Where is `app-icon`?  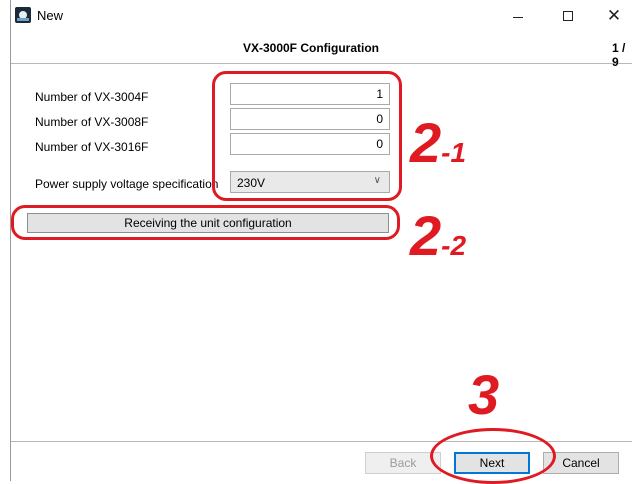
app-icon is located at coordinates (23, 15).